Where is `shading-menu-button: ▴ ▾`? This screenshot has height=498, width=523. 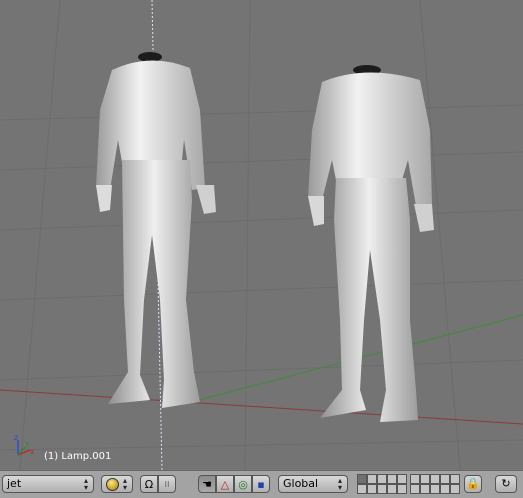 shading-menu-button: ▴ ▾ is located at coordinates (117, 484).